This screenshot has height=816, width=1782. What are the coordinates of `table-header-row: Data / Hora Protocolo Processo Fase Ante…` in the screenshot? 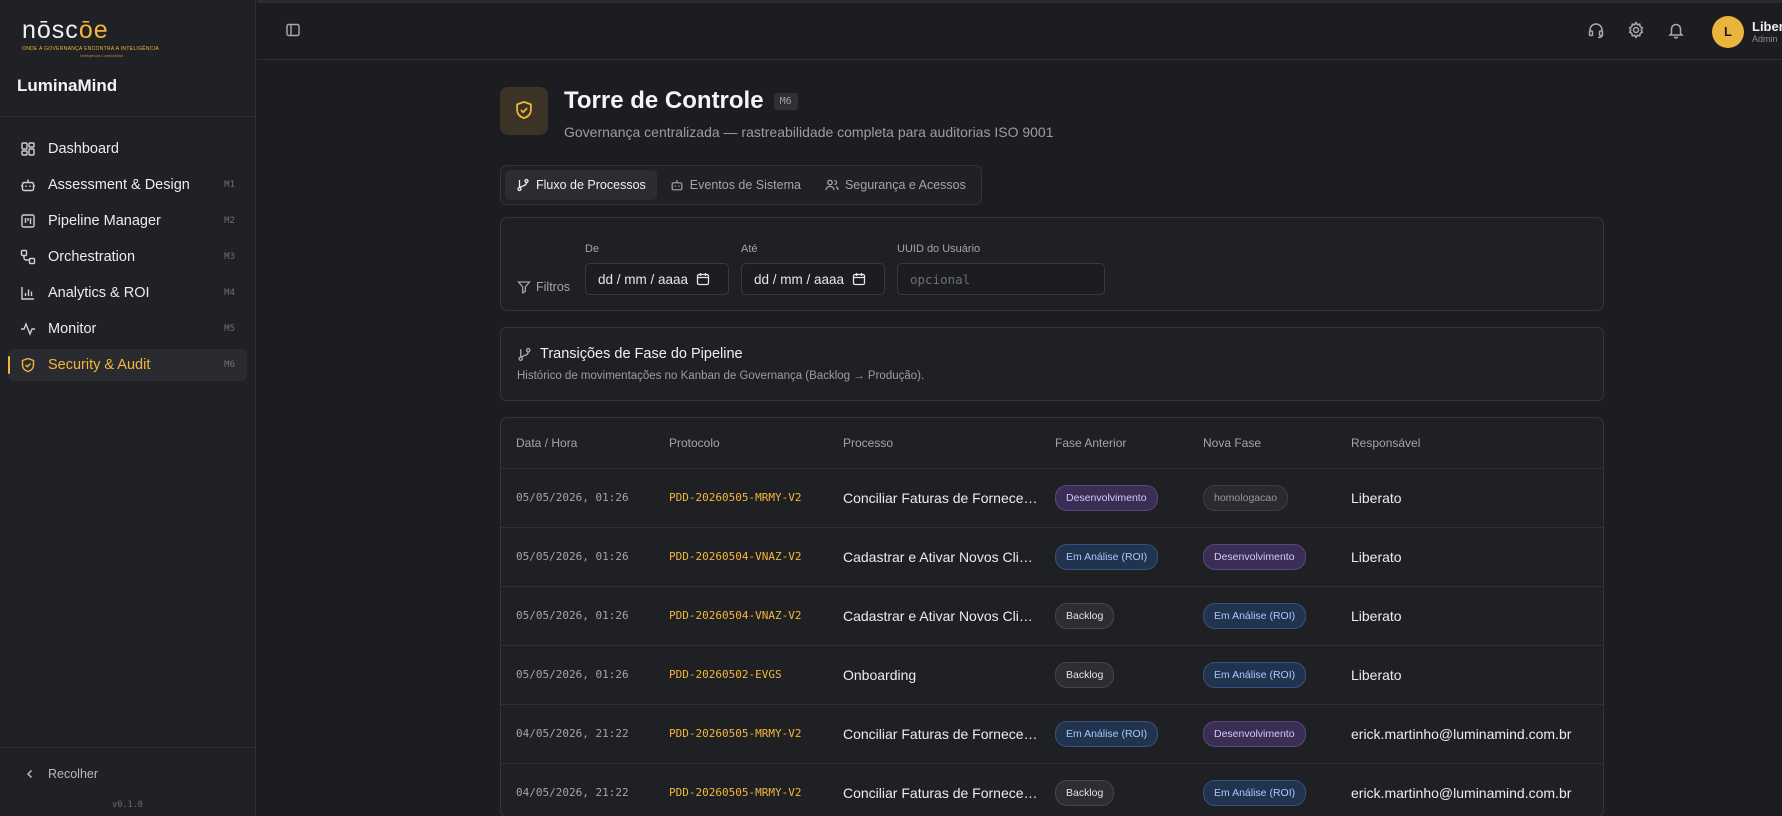 It's located at (1052, 443).